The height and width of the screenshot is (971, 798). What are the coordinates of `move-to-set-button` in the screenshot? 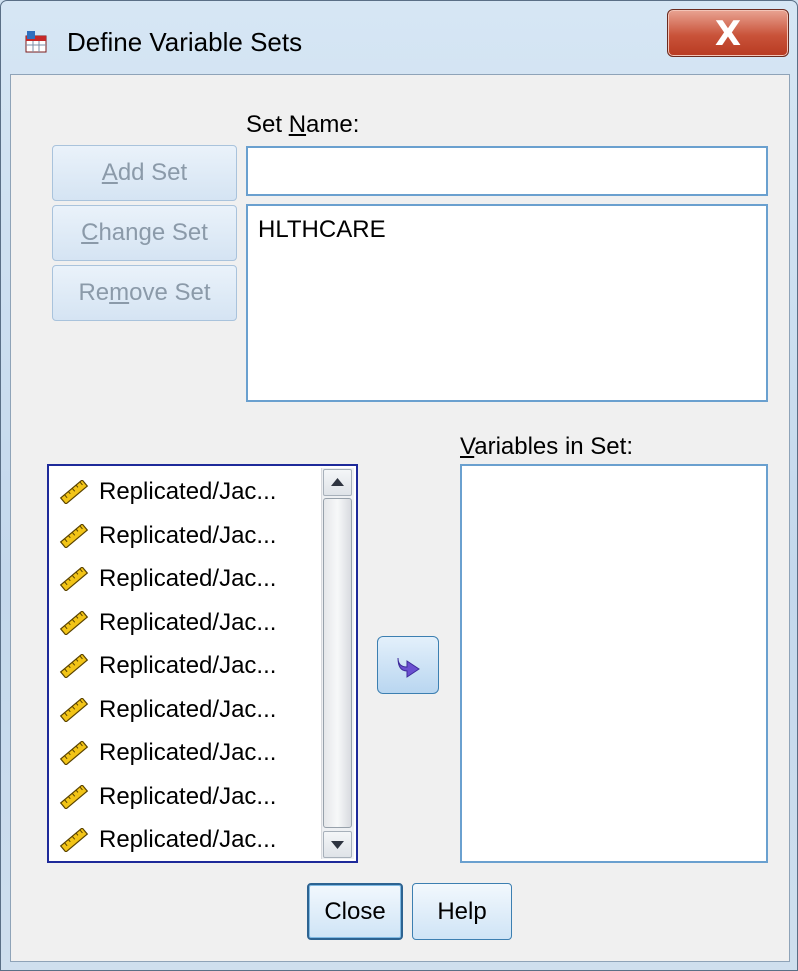 It's located at (408, 665).